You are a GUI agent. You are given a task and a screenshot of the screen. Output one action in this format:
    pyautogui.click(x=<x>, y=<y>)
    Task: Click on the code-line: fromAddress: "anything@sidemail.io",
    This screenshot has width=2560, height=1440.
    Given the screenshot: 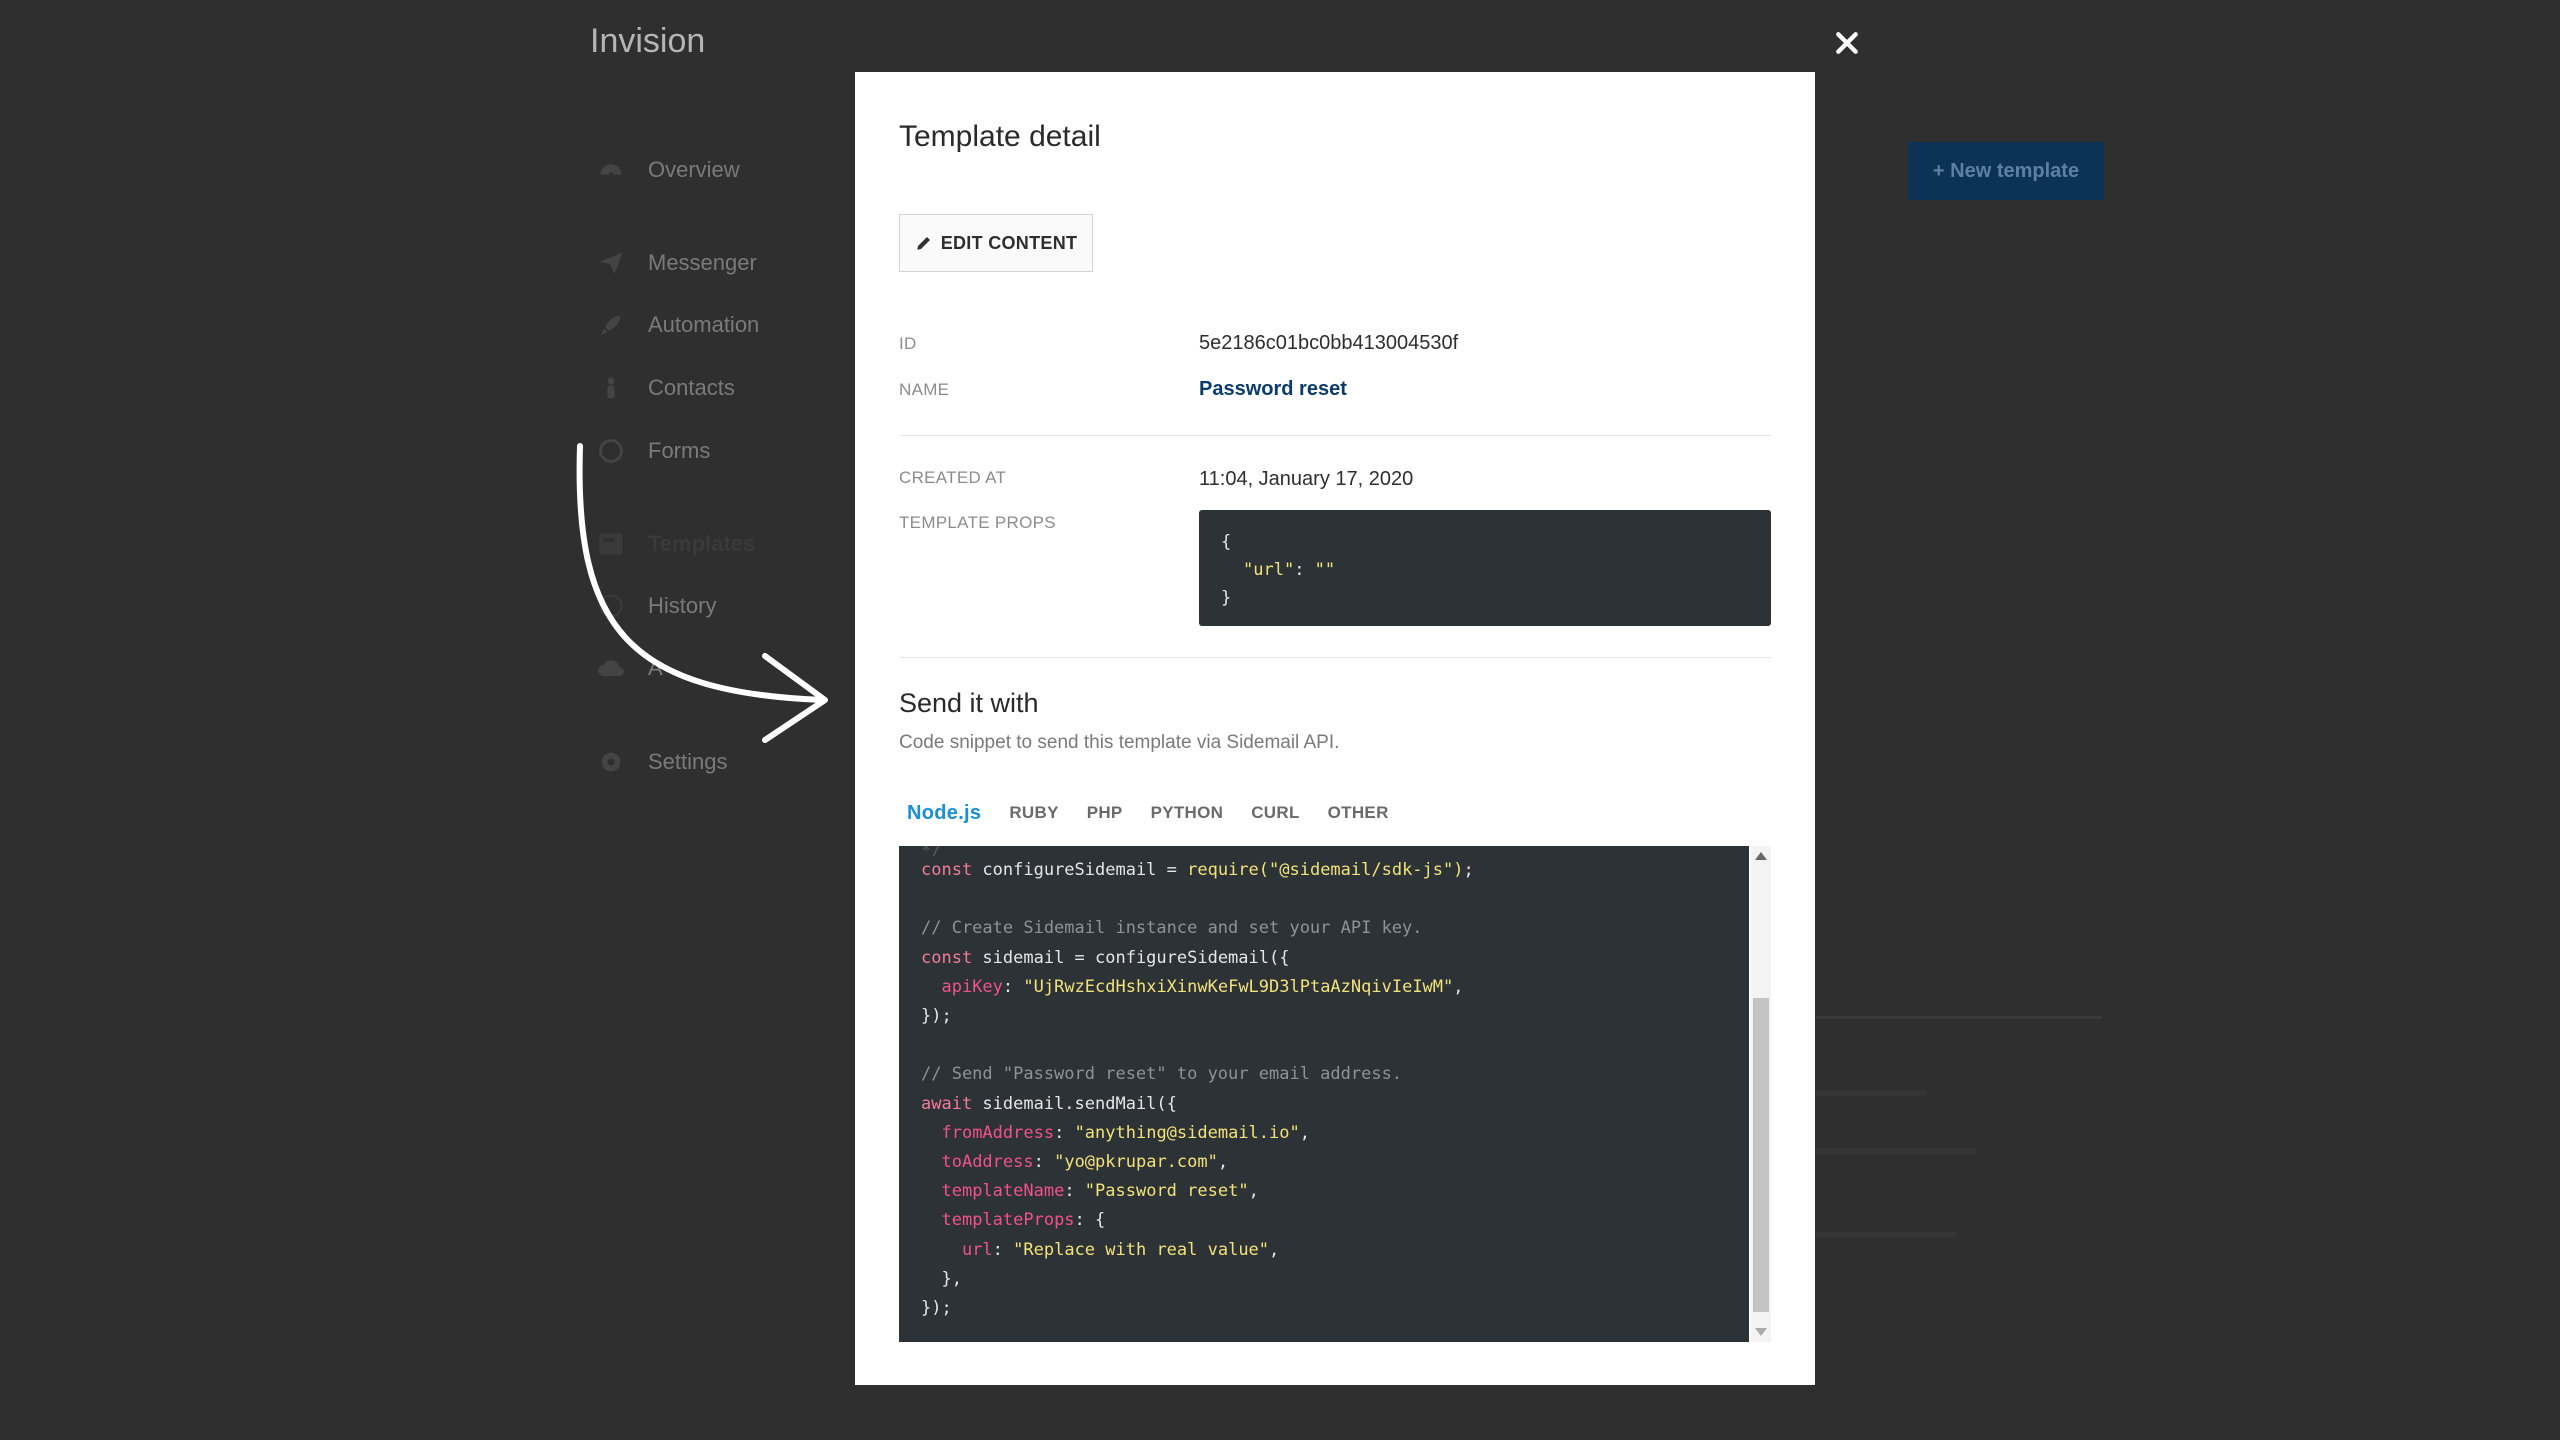 What is the action you would take?
    pyautogui.click(x=1125, y=1132)
    